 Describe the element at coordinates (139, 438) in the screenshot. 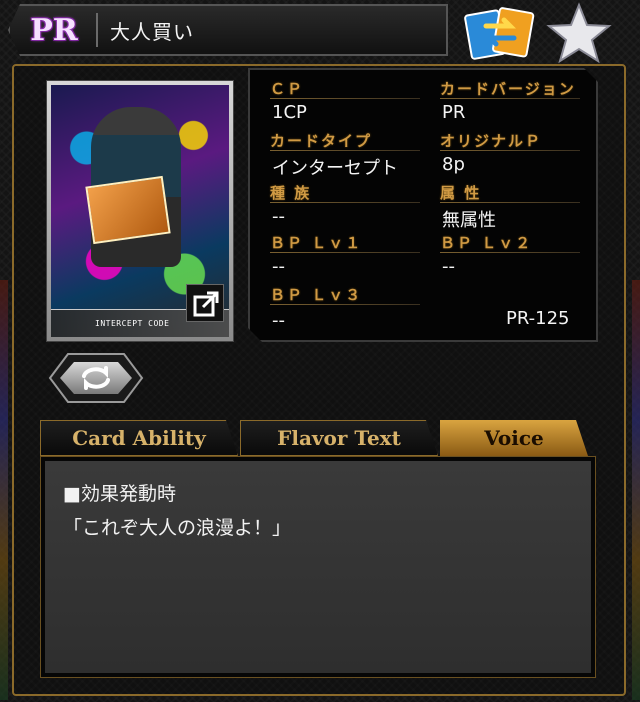

I see `tab-card-ability: Card Ability` at that location.